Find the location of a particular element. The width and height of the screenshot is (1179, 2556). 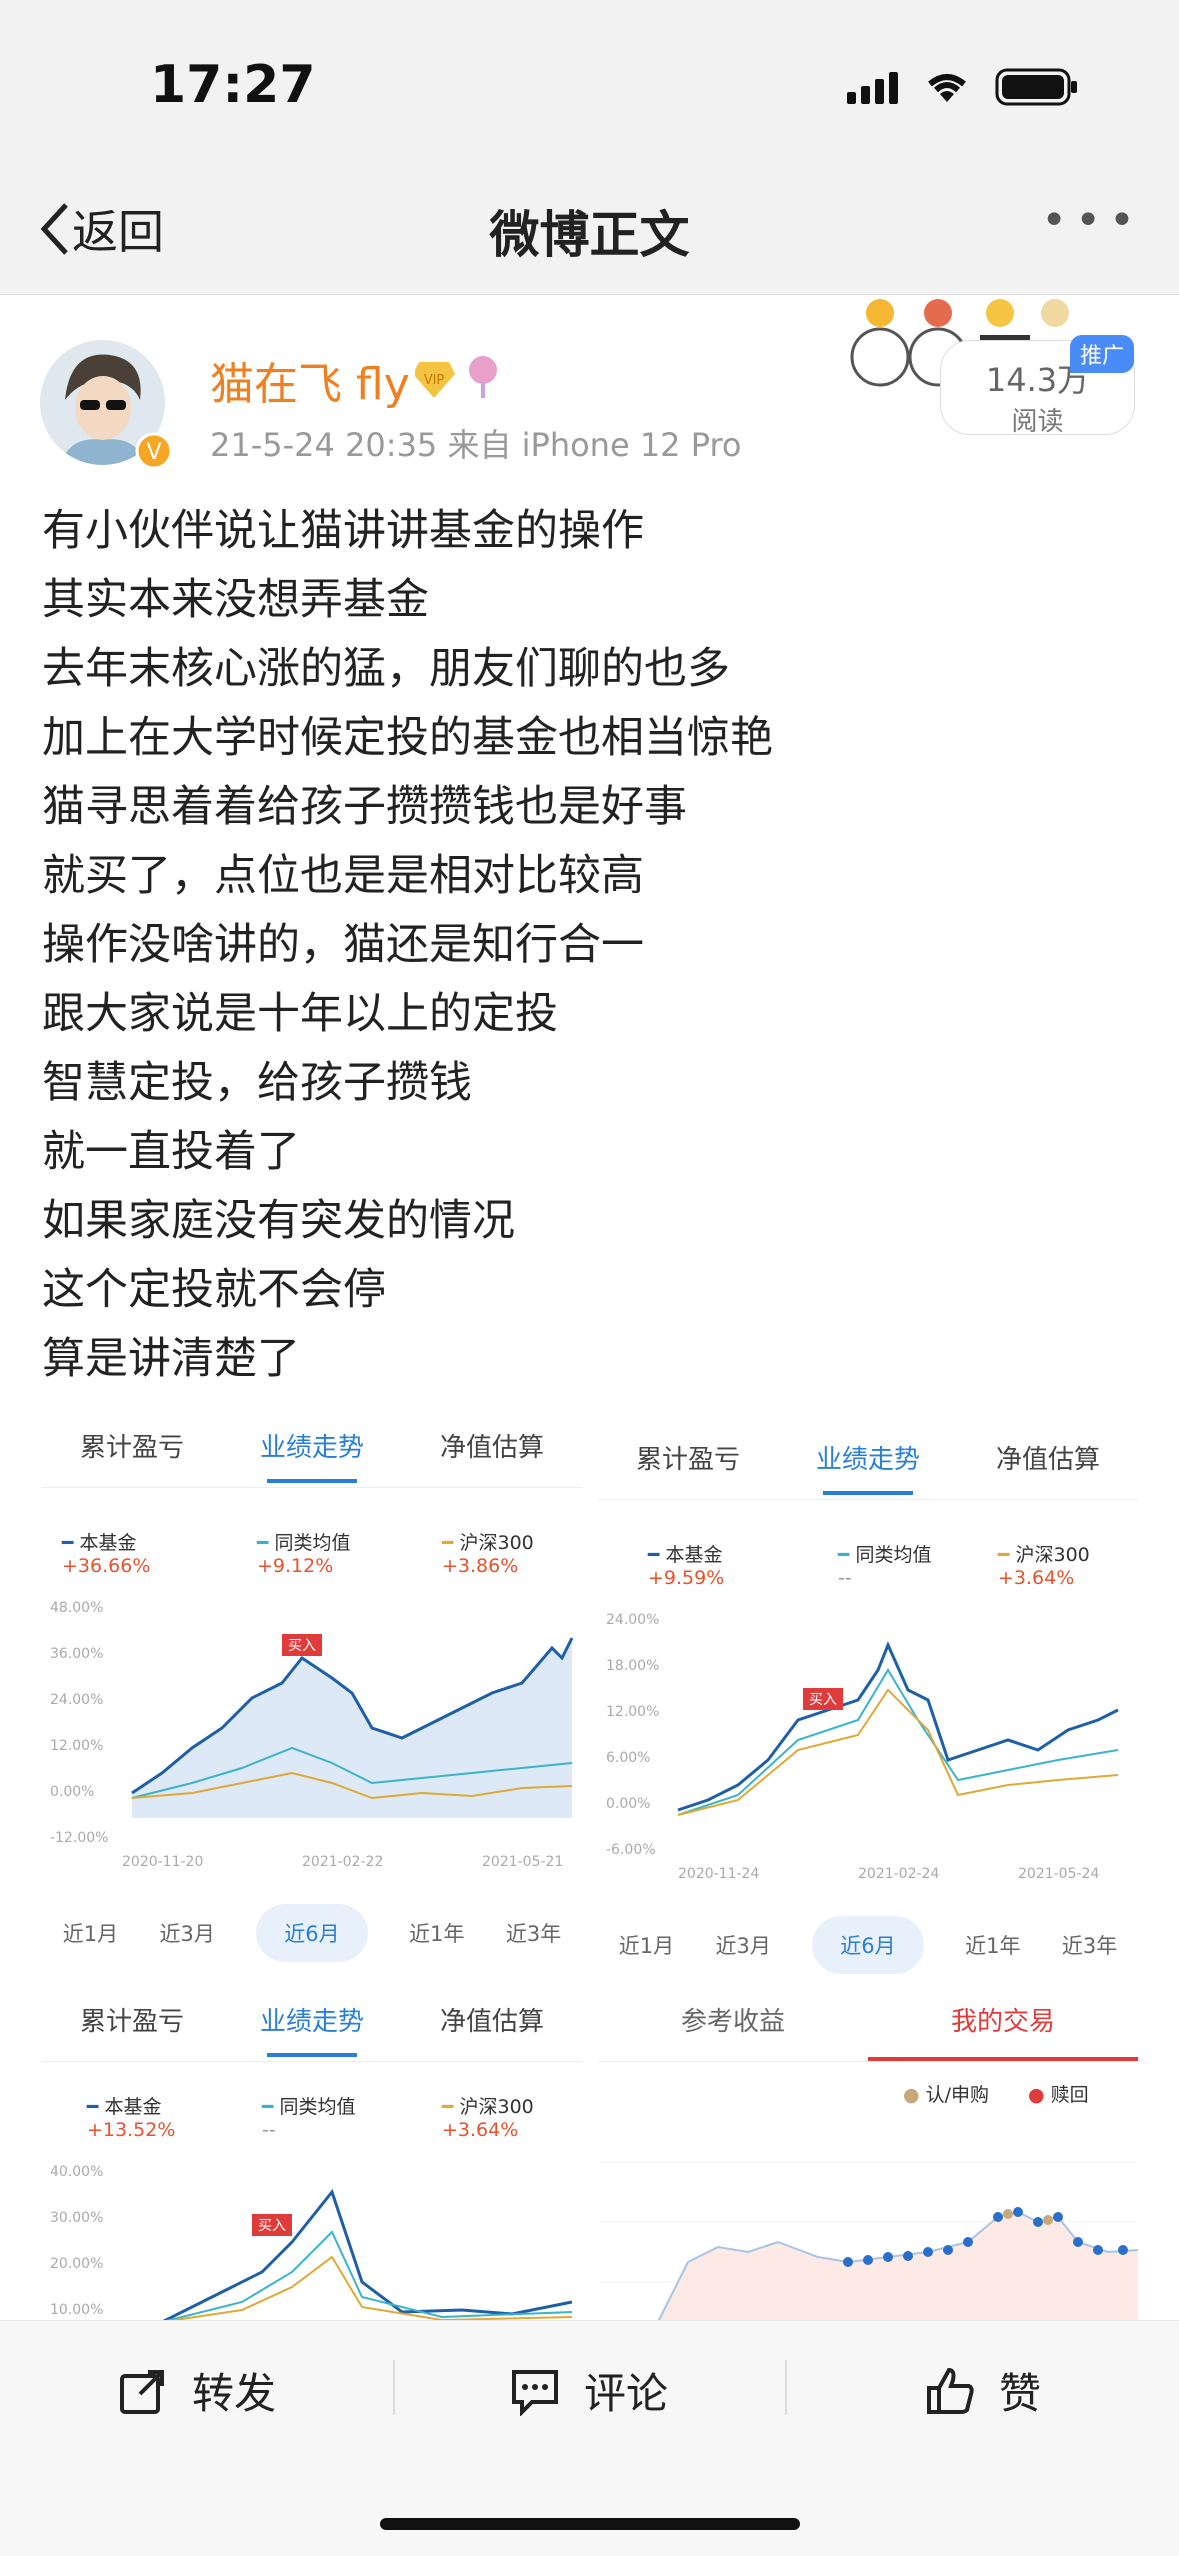

svg-text: -12.00% is located at coordinates (79, 1838).